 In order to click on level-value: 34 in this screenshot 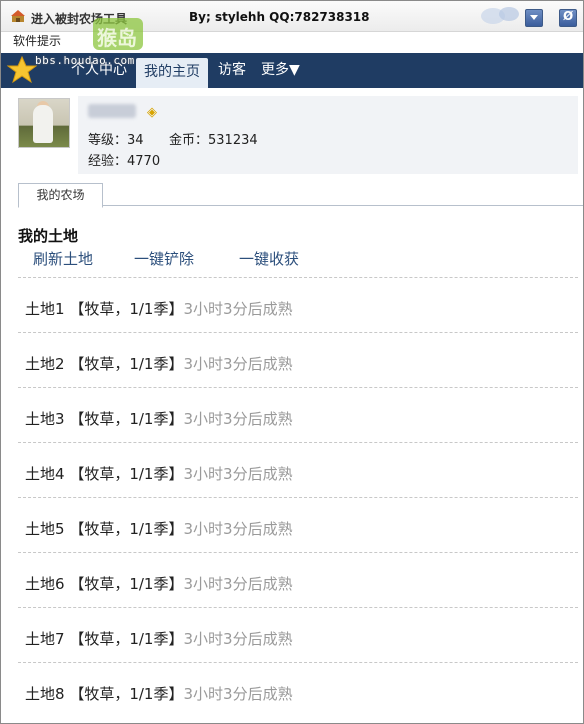, I will do `click(135, 140)`.